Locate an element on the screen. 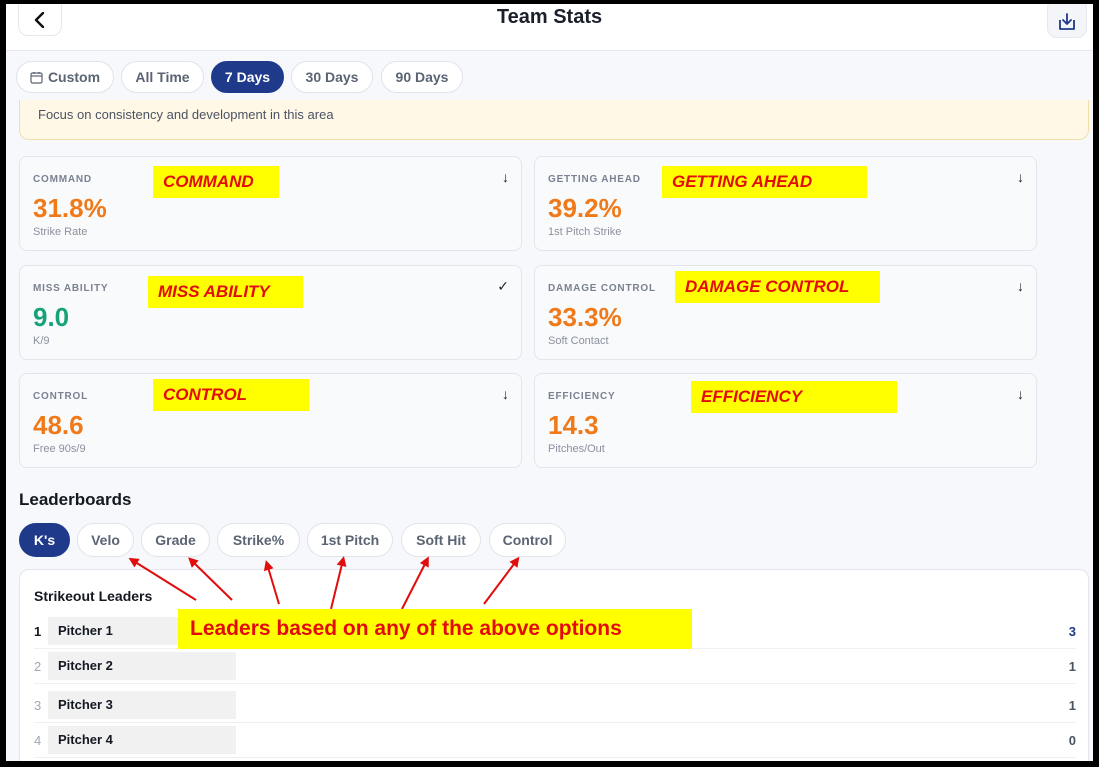 This screenshot has width=1099, height=767. arrow-to-grade is located at coordinates (210, 579).